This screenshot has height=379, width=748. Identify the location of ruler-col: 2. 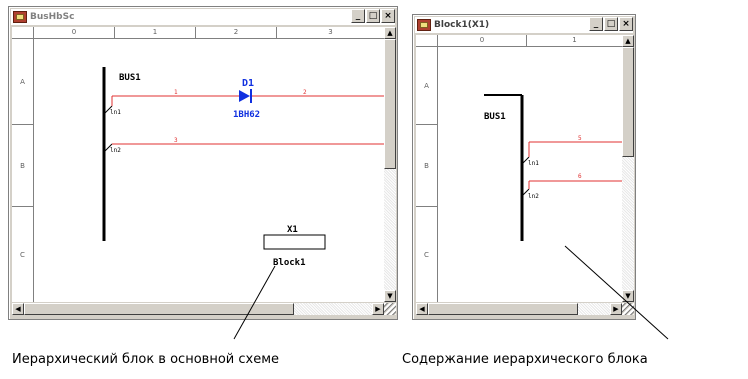
(235, 32).